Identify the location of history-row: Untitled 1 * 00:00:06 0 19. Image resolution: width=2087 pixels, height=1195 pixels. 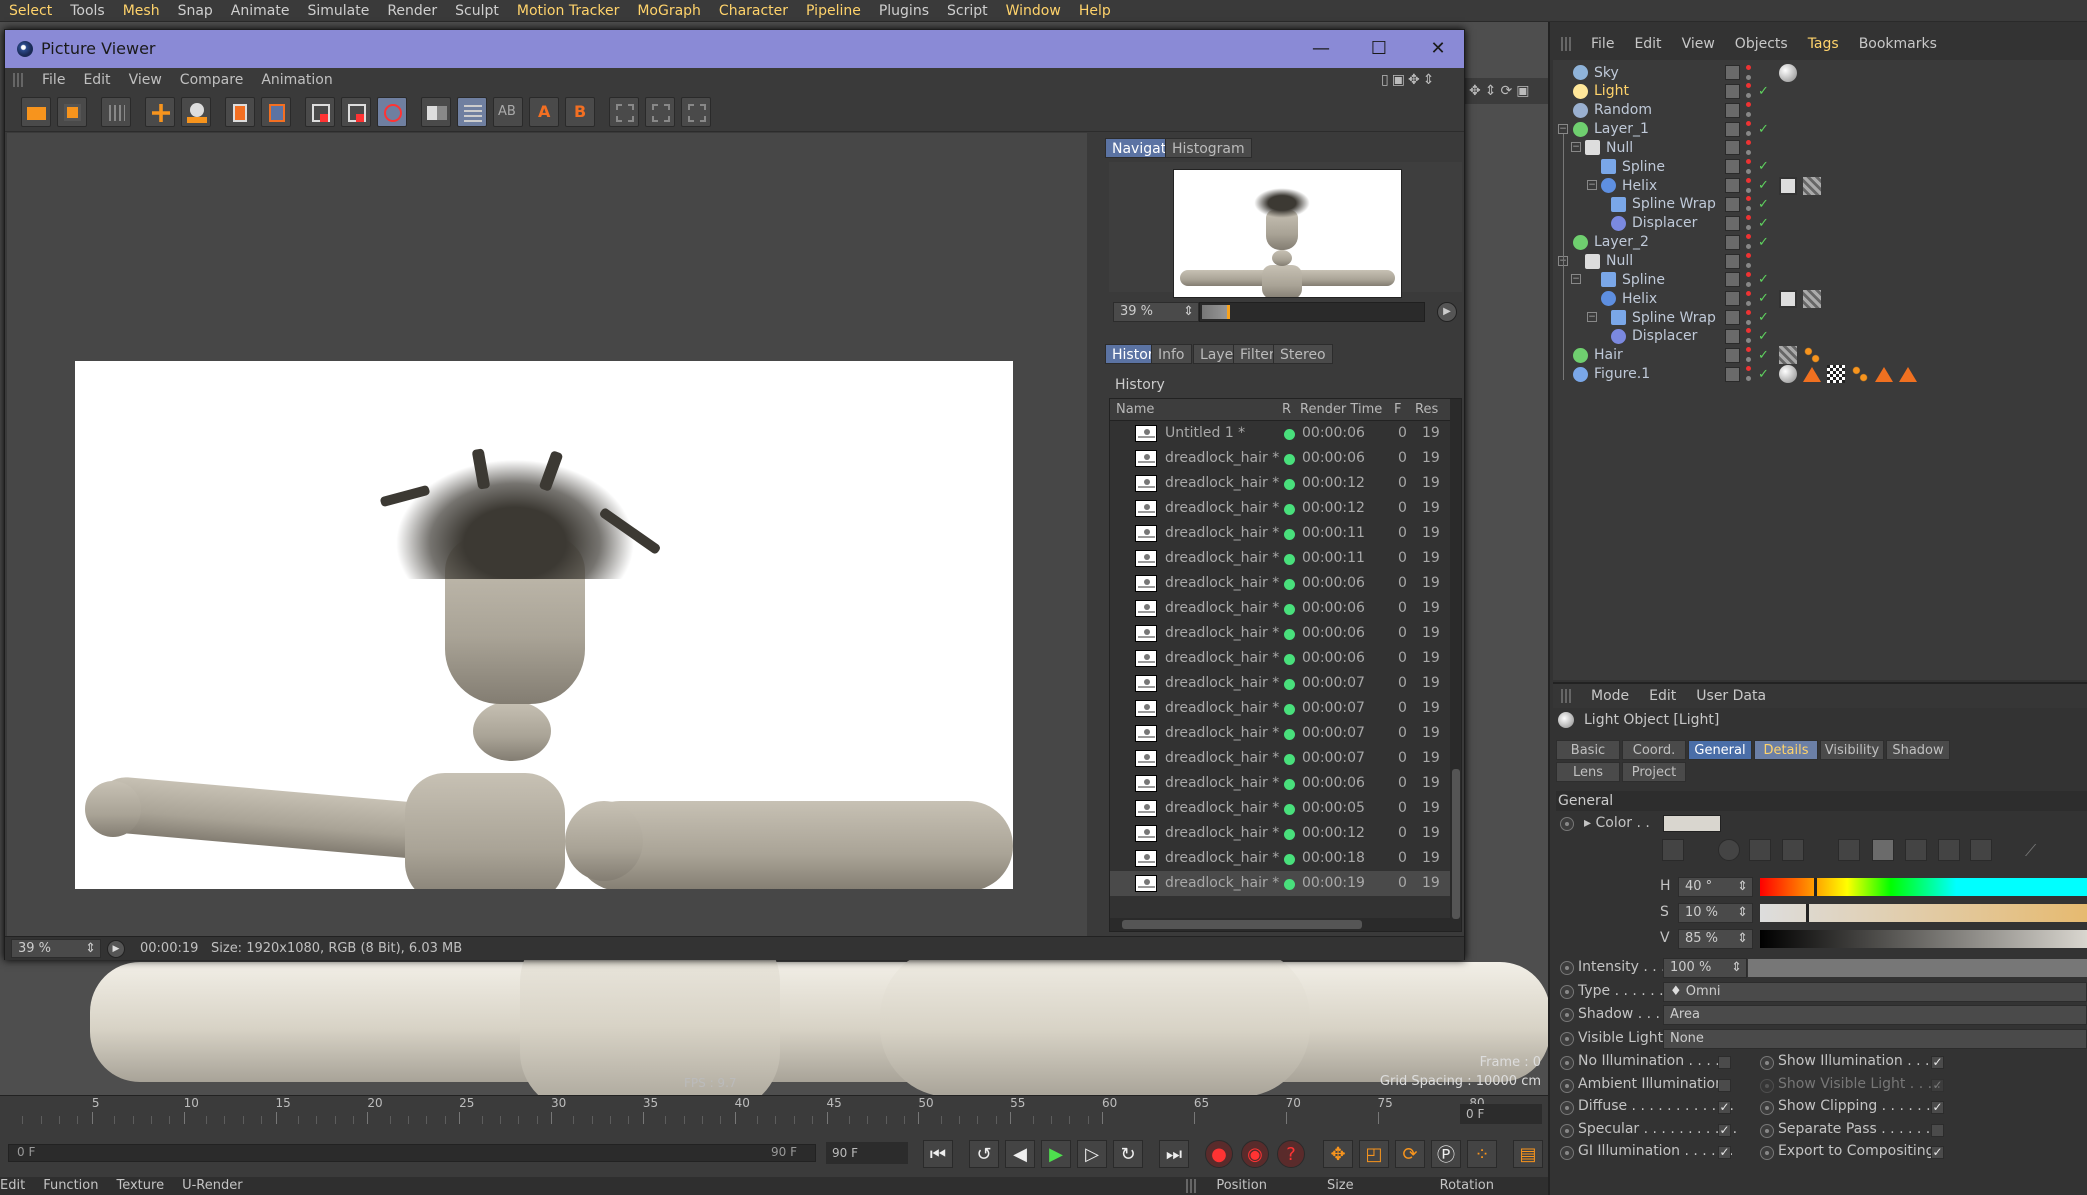
(1280, 433).